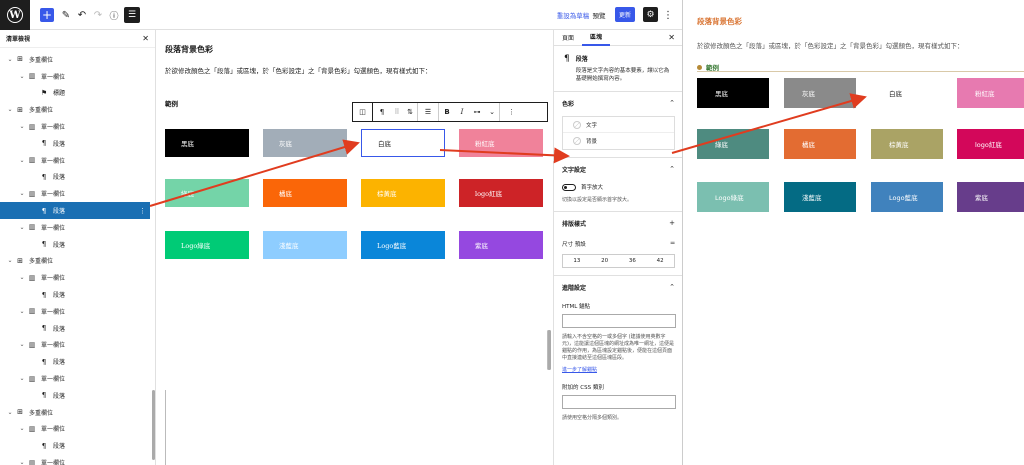 The width and height of the screenshot is (1024, 465). Describe the element at coordinates (568, 38) in the screenshot. I see `tab-page: 頁面` at that location.